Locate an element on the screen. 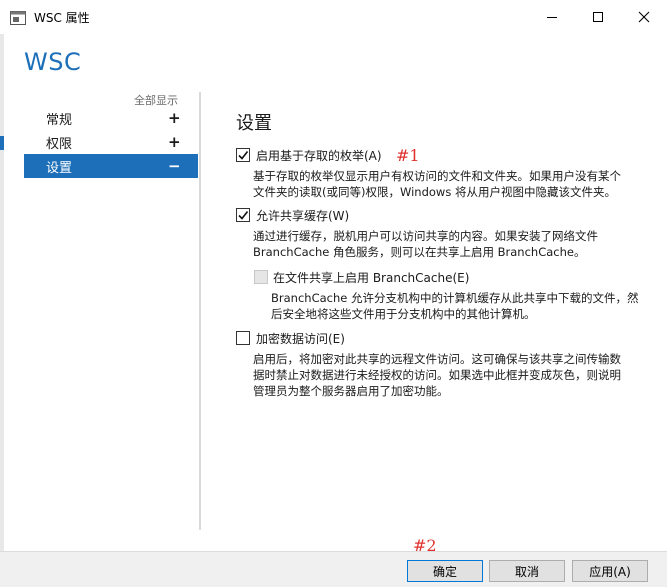 Image resolution: width=667 pixels, height=587 pixels. minimize-button is located at coordinates (552, 17).